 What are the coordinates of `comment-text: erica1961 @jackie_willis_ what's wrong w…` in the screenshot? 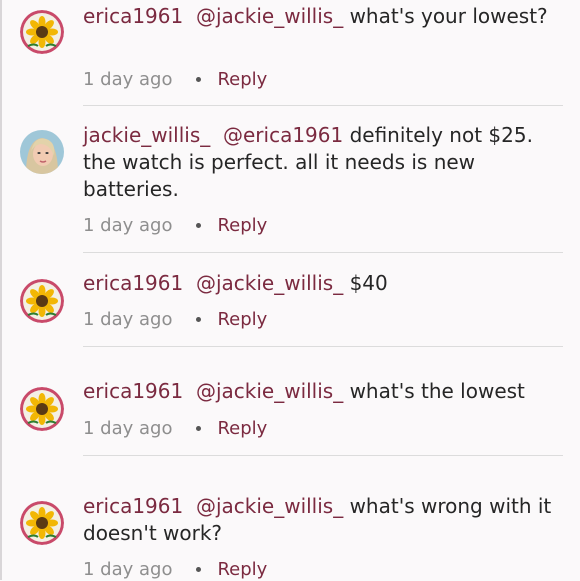 It's located at (318, 520).